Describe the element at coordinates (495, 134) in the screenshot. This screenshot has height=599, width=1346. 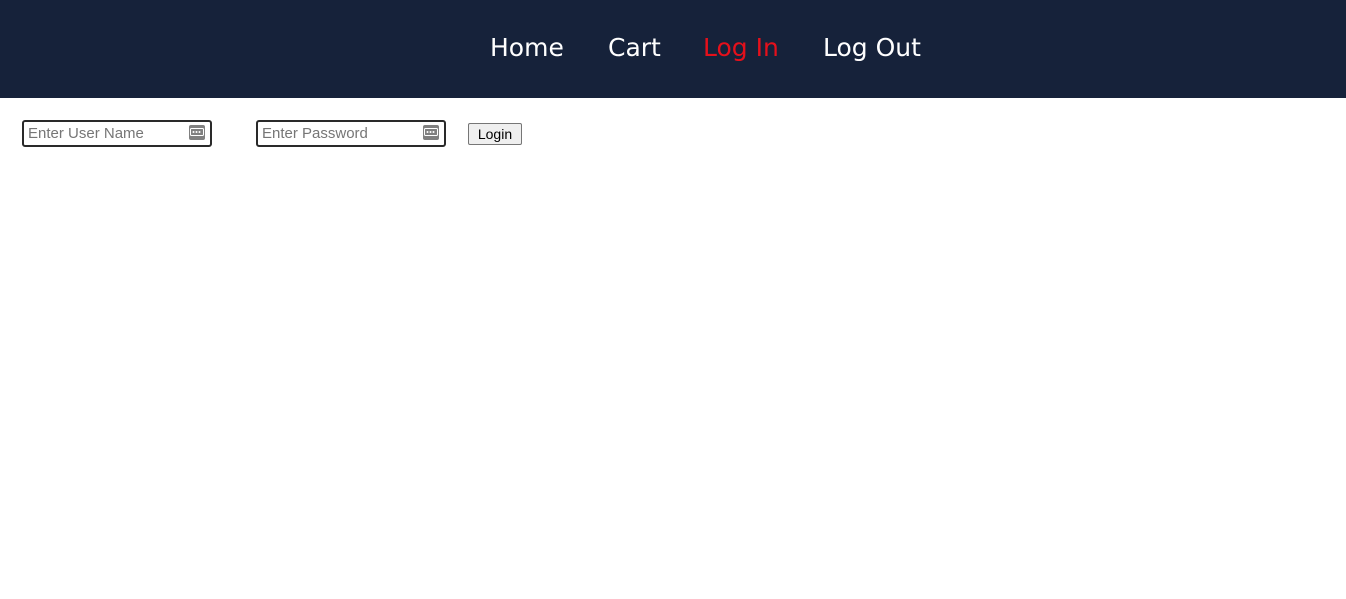
I see `login-button: Login` at that location.